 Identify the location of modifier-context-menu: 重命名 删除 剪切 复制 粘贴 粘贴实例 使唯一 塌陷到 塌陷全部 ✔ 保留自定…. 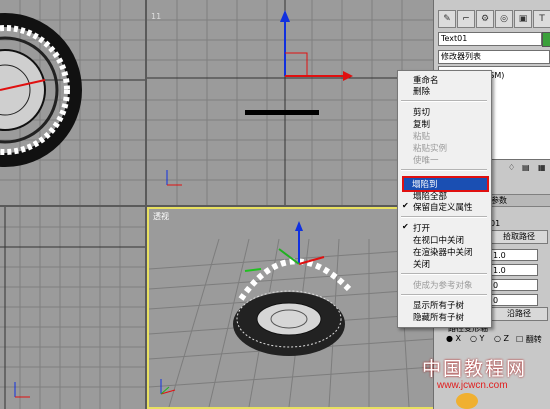
(444, 199).